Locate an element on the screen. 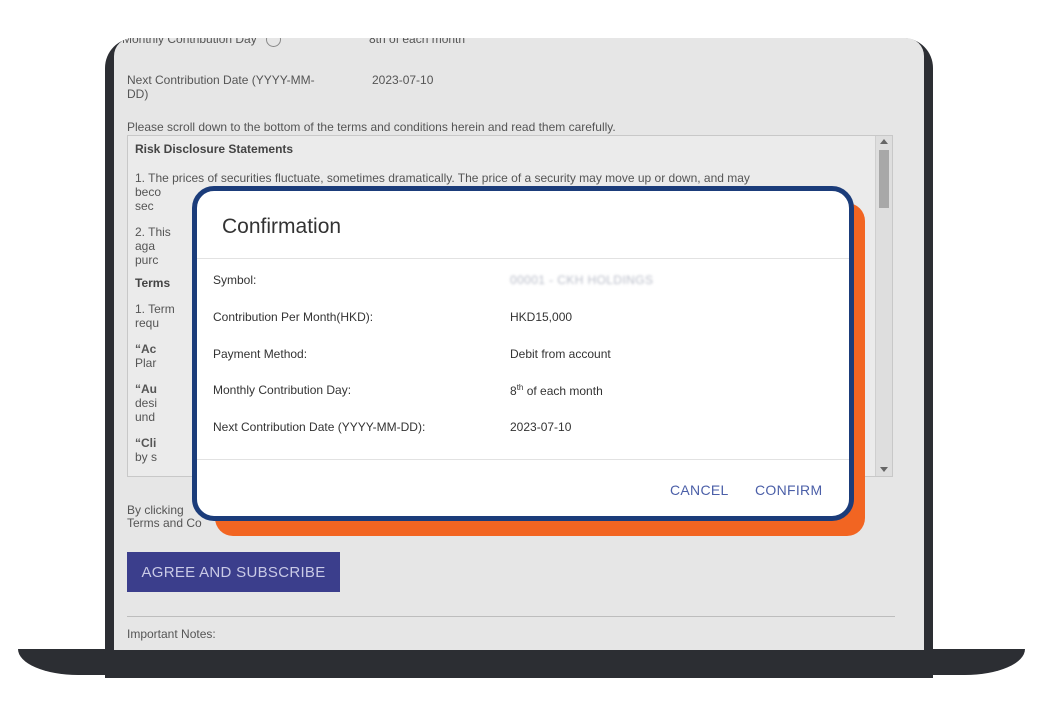 This screenshot has width=1042, height=715. agreement-text-line: Terms and Co is located at coordinates (164, 523).